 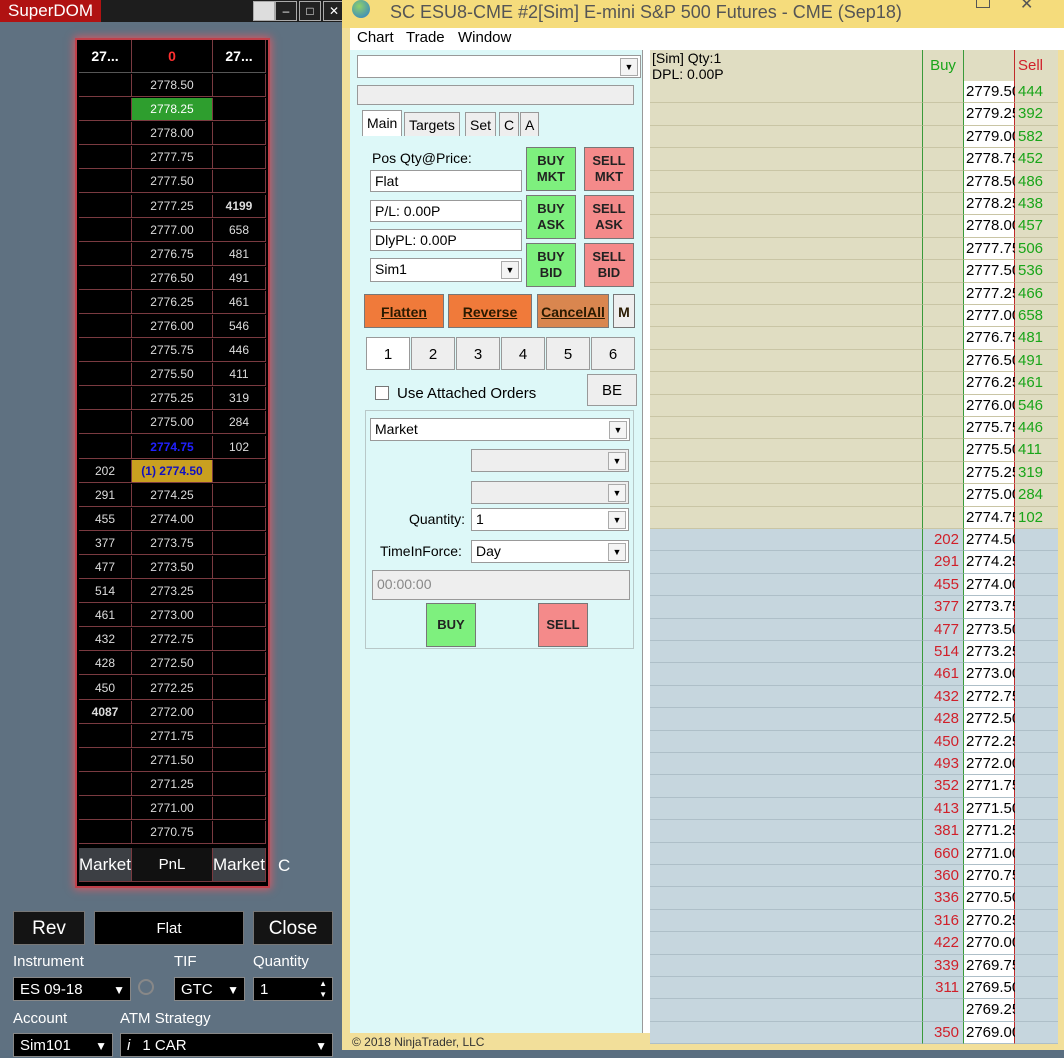 I want to click on dom-price-cell: 2771.25, so click(x=991, y=831).